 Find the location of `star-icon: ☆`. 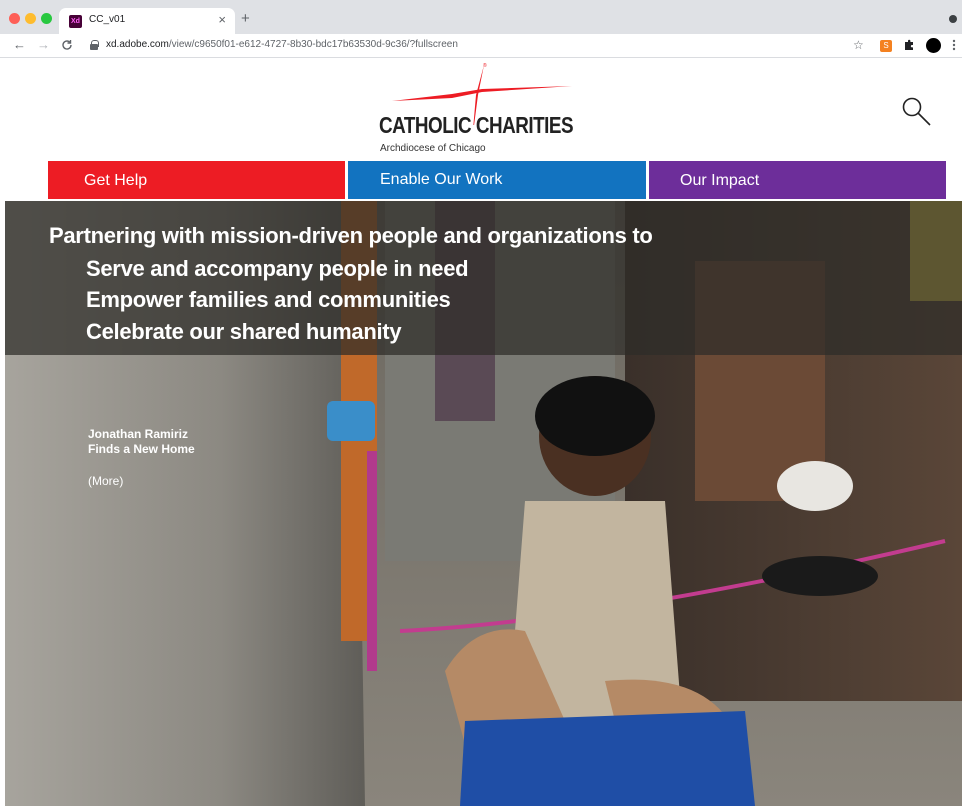

star-icon: ☆ is located at coordinates (858, 45).